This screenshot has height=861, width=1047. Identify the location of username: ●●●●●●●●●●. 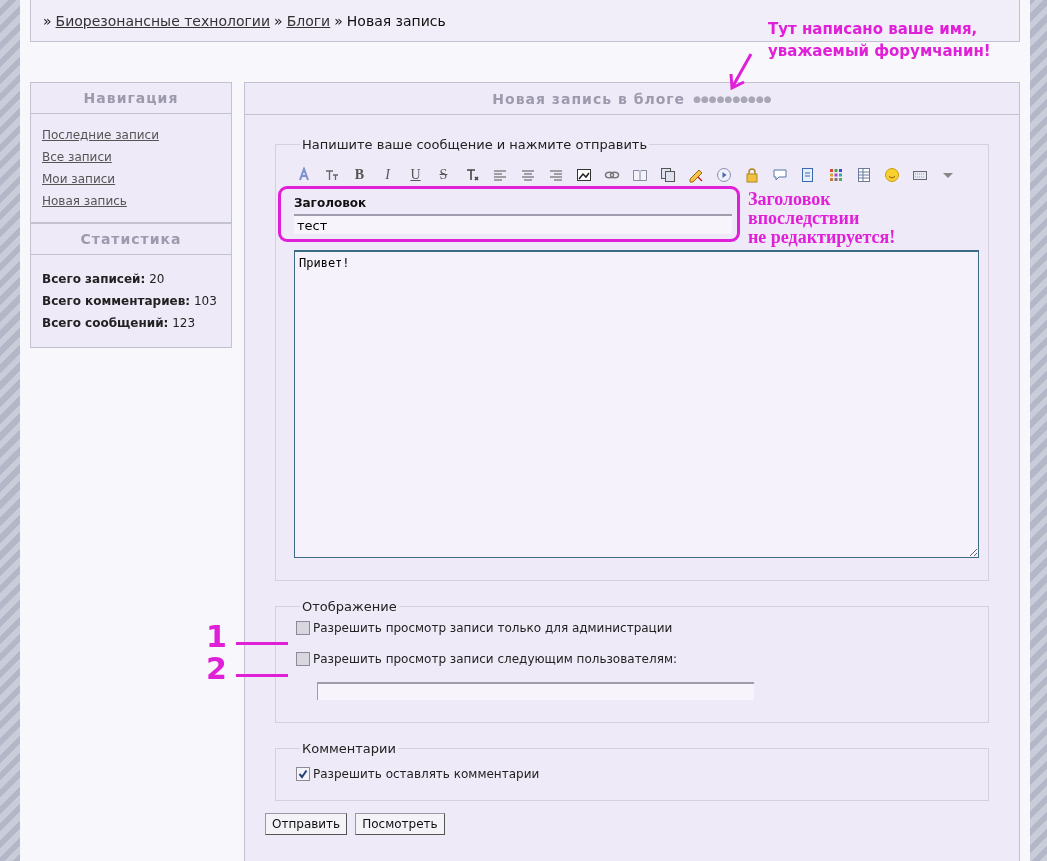
(732, 98).